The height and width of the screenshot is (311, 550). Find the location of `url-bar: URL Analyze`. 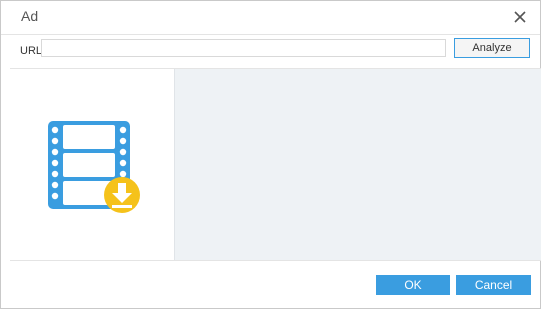

url-bar: URL Analyze is located at coordinates (270, 50).